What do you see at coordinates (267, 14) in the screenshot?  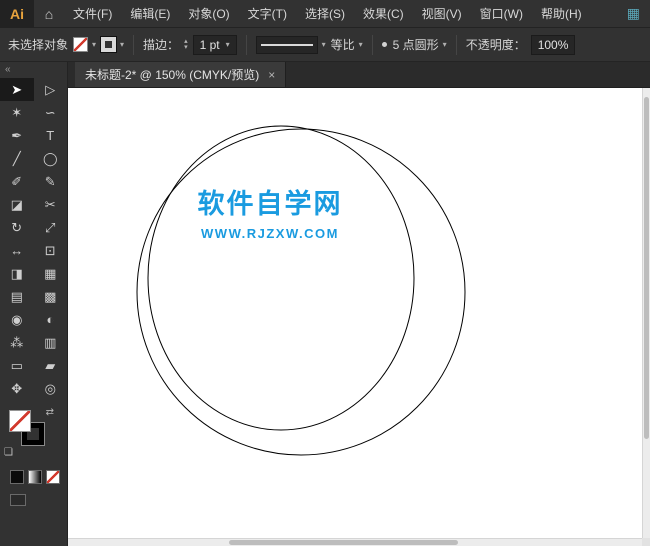 I see `menu-type: 文字(T)` at bounding box center [267, 14].